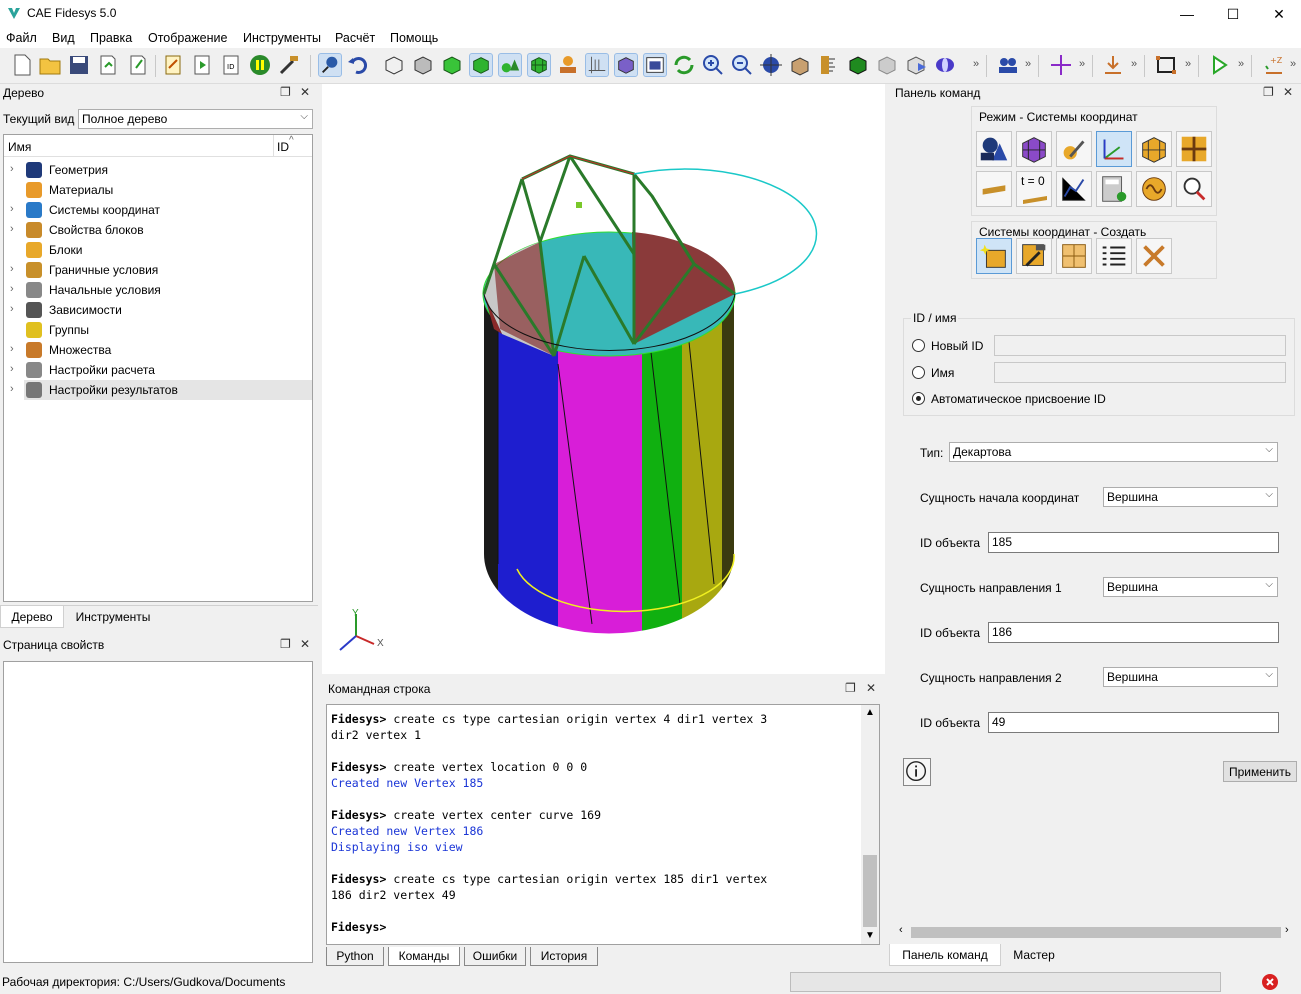 Image resolution: width=1301 pixels, height=994 pixels. What do you see at coordinates (1114, 149) in the screenshot?
I see `mode-coord-systems-button` at bounding box center [1114, 149].